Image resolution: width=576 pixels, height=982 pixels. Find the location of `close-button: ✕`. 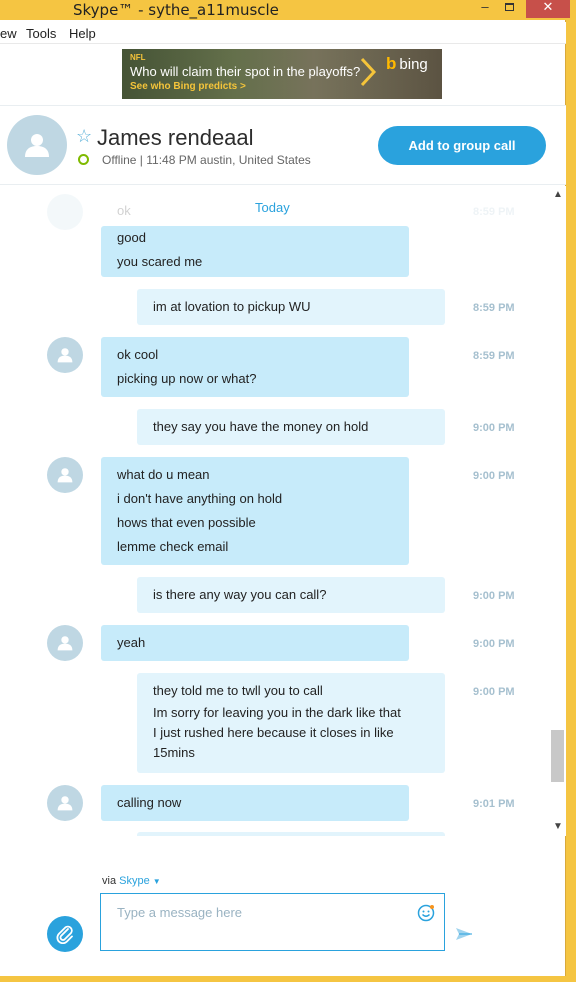

close-button: ✕ is located at coordinates (548, 9).